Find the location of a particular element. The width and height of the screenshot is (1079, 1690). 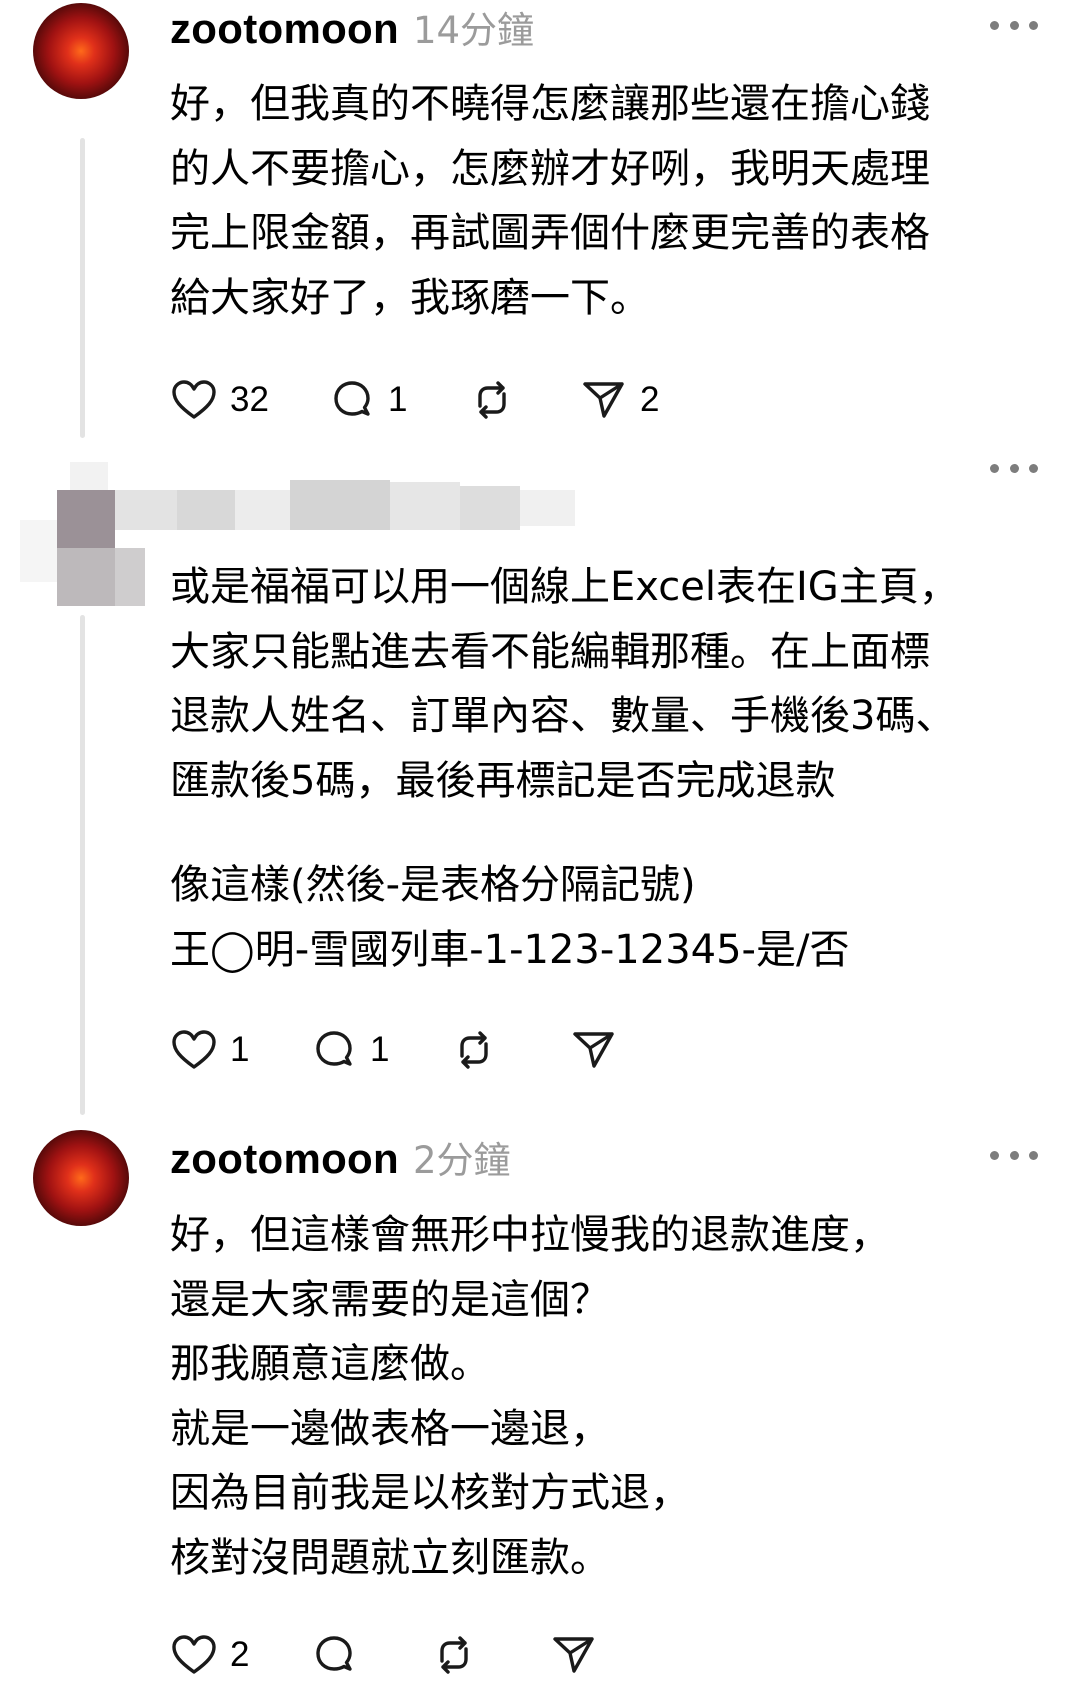

reply-button is located at coordinates (370, 1655).